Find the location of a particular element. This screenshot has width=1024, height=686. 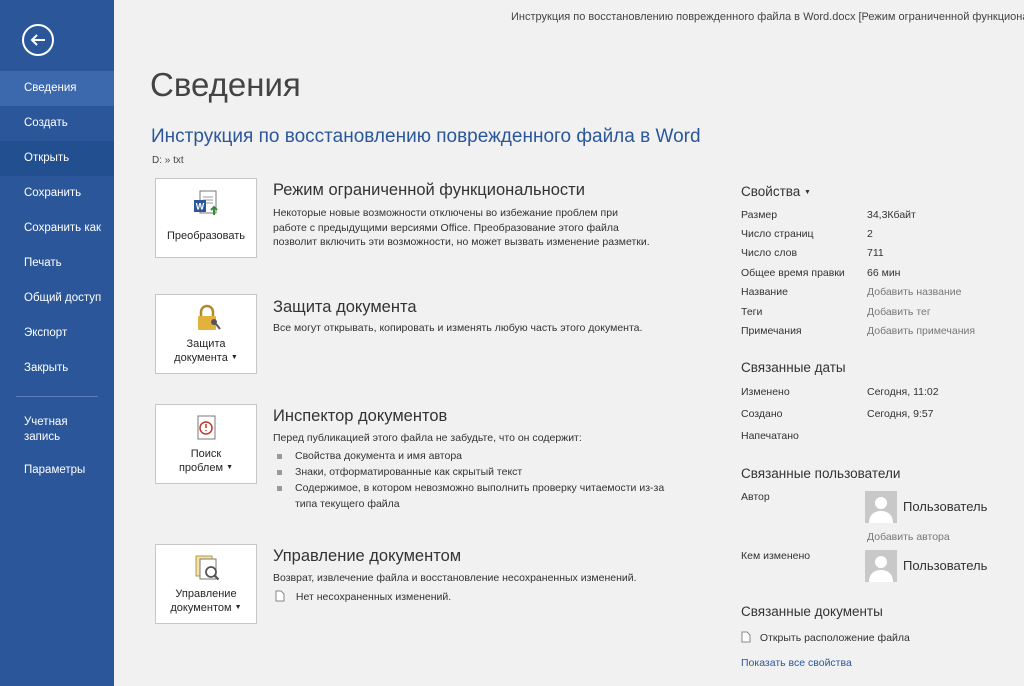

manage-button-label-line2-text: документом is located at coordinates (201, 608).